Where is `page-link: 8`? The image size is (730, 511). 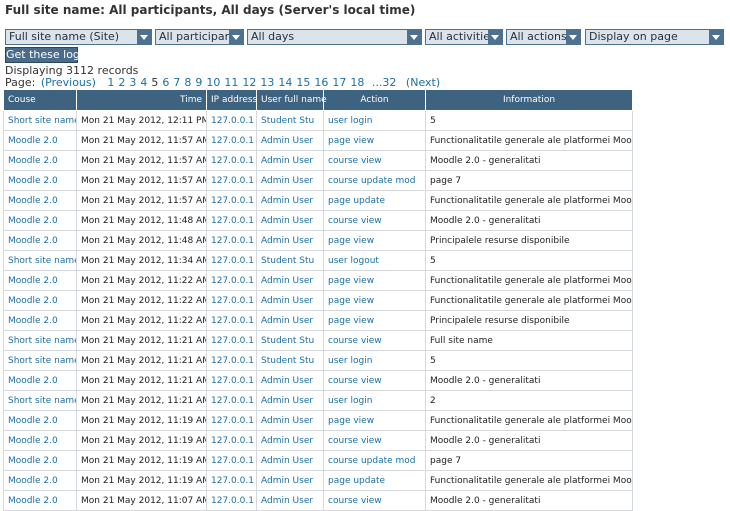
page-link: 8 is located at coordinates (187, 82).